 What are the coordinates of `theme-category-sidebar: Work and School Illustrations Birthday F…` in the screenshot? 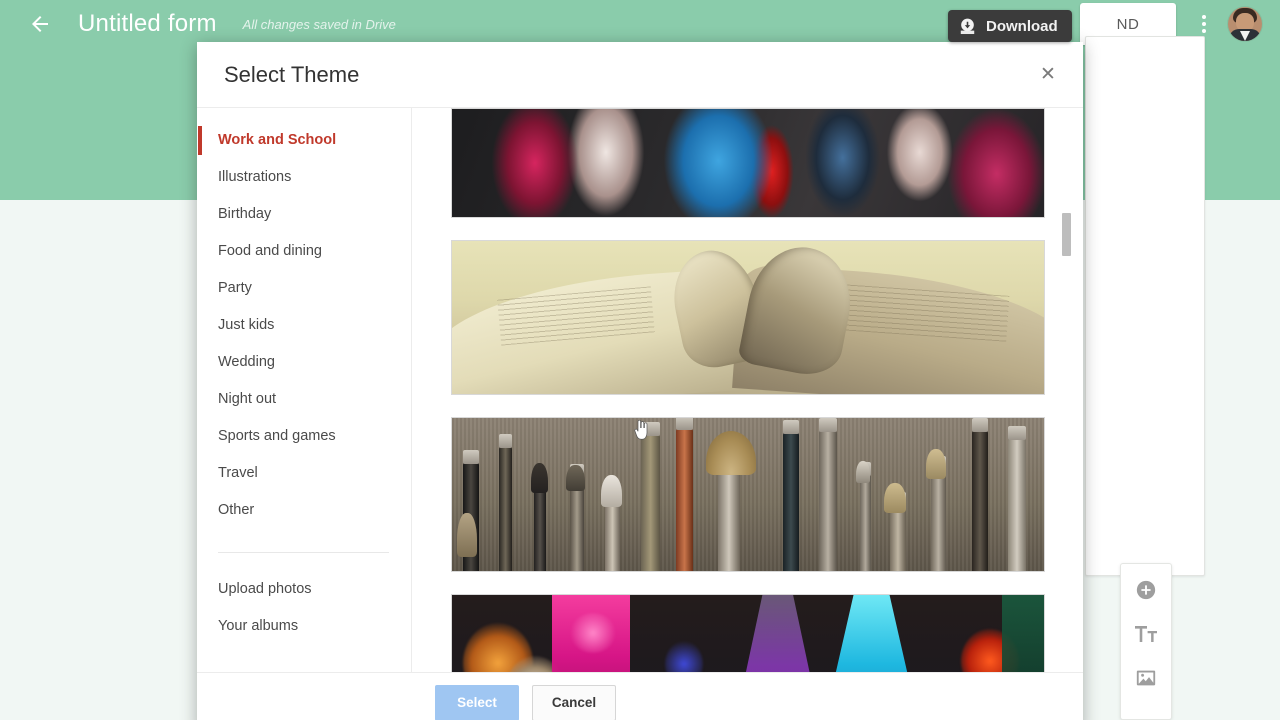 It's located at (304, 390).